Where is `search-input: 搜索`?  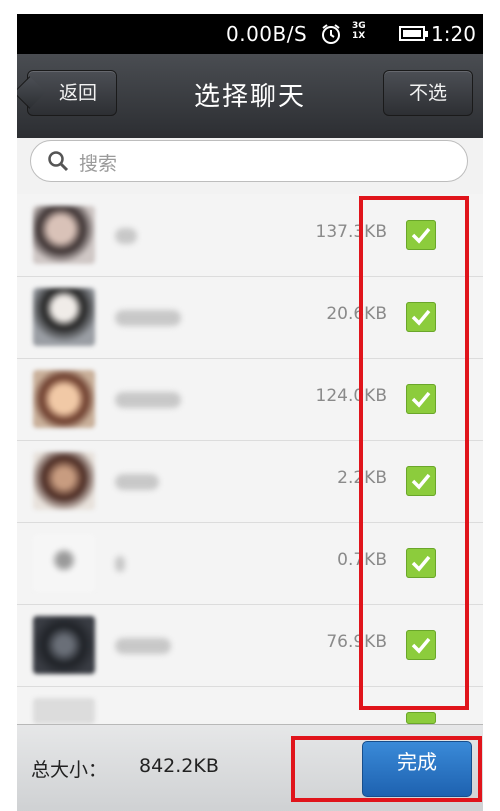
search-input: 搜索 is located at coordinates (249, 161).